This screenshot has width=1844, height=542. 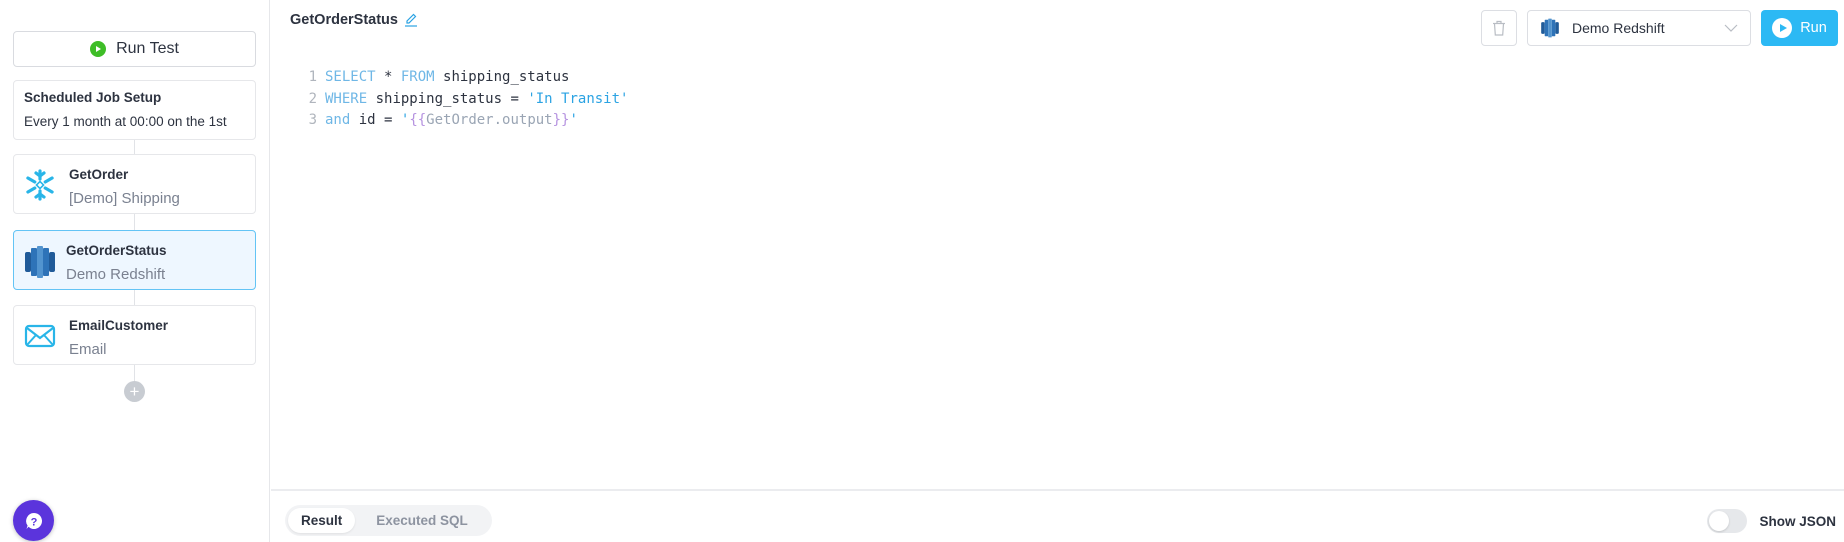 I want to click on line-number: 2, so click(x=312, y=98).